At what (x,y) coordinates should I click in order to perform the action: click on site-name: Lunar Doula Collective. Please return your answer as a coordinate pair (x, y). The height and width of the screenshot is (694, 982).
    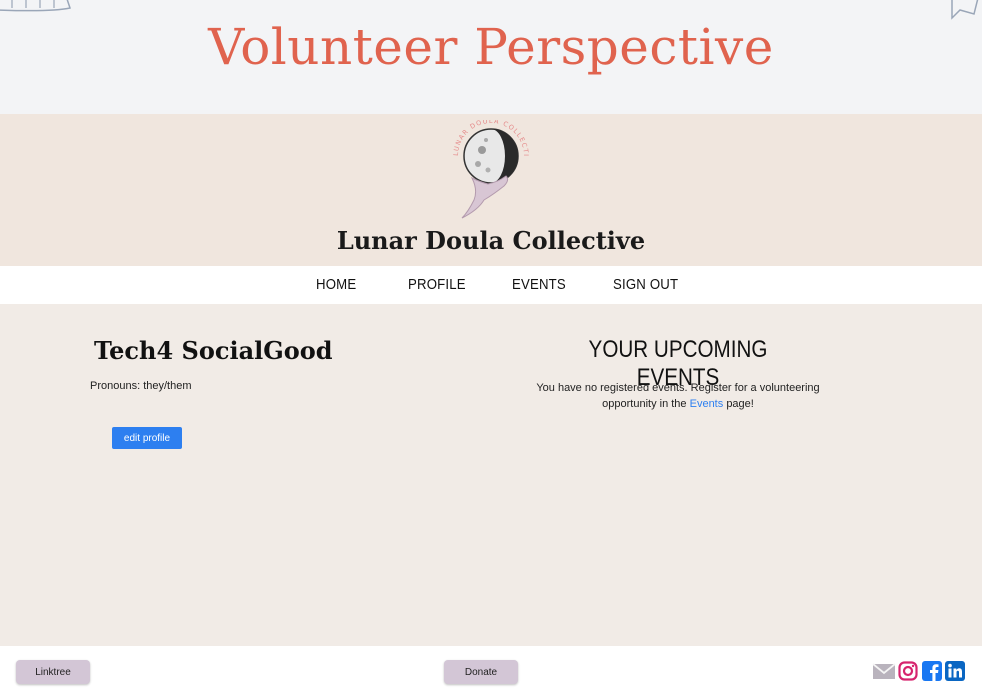
    Looking at the image, I should click on (491, 240).